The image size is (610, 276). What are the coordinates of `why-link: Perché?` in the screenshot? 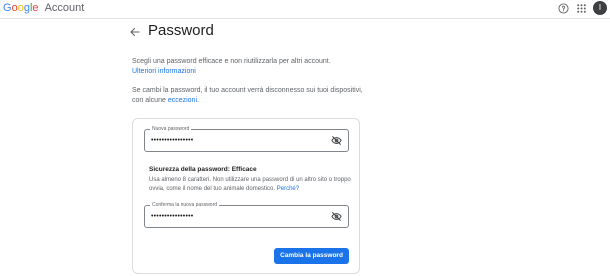 It's located at (288, 189).